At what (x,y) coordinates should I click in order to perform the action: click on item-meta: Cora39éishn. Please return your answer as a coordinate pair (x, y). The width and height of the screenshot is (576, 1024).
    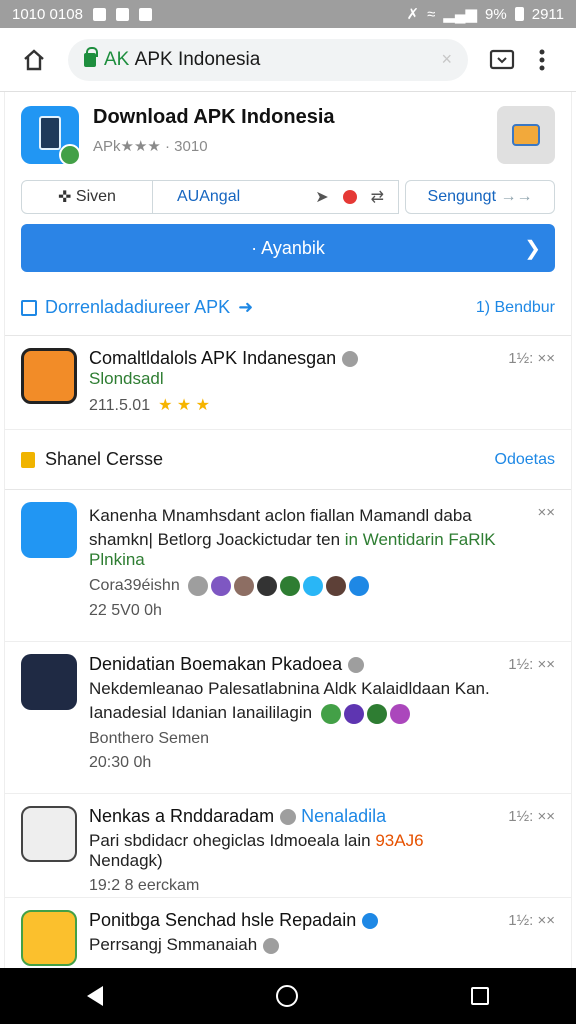
    Looking at the image, I should click on (294, 586).